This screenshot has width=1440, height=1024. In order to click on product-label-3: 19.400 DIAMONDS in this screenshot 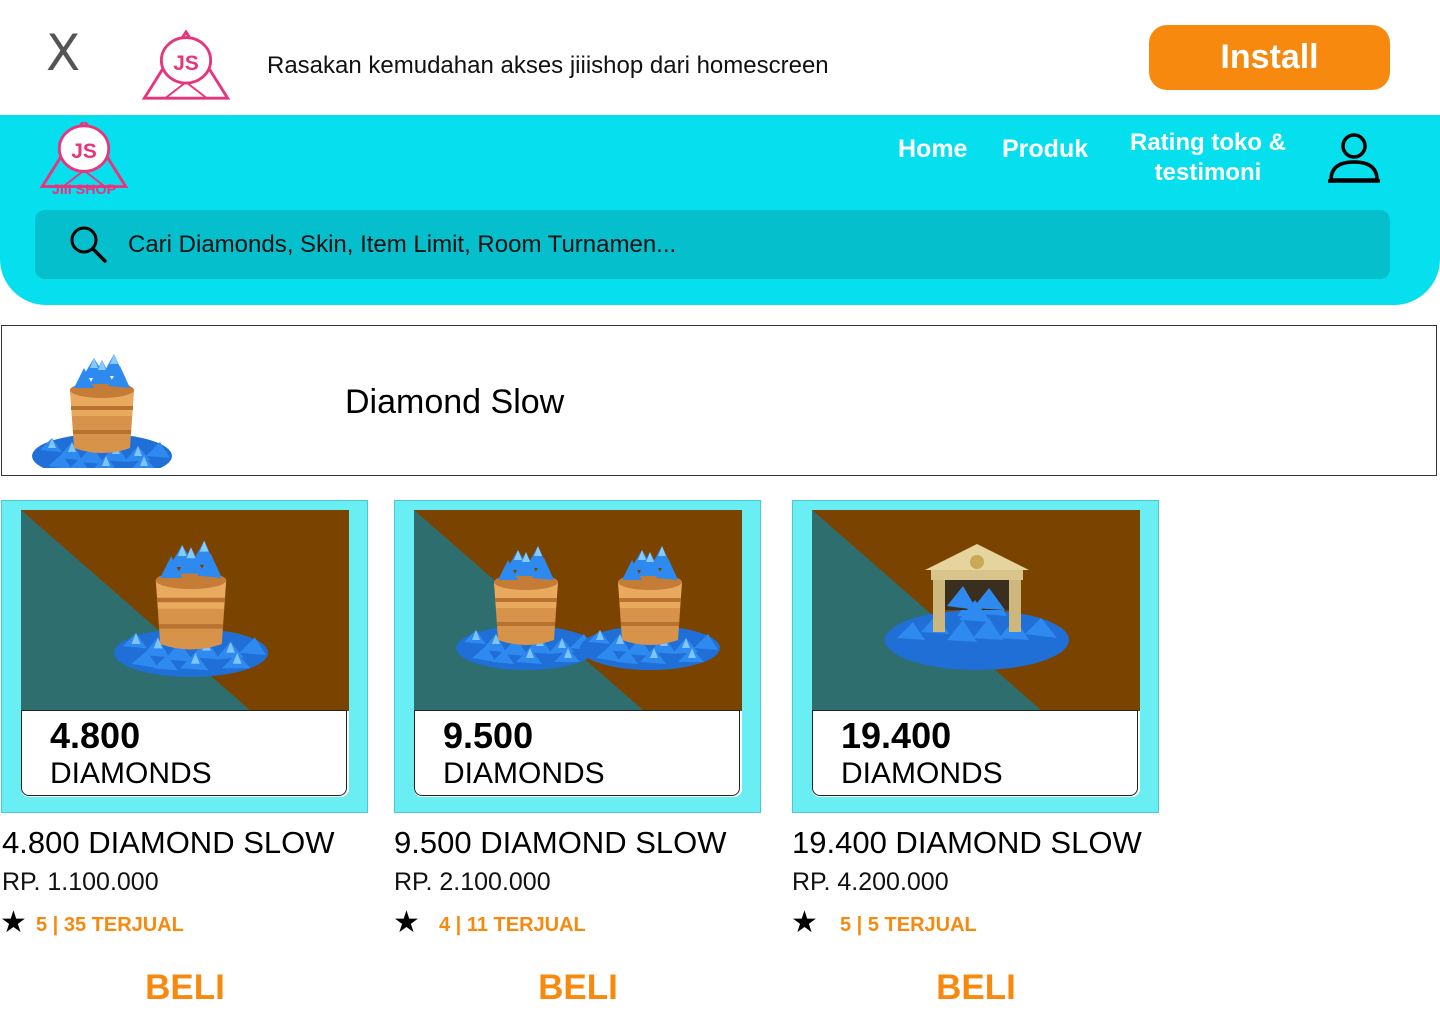, I will do `click(975, 753)`.